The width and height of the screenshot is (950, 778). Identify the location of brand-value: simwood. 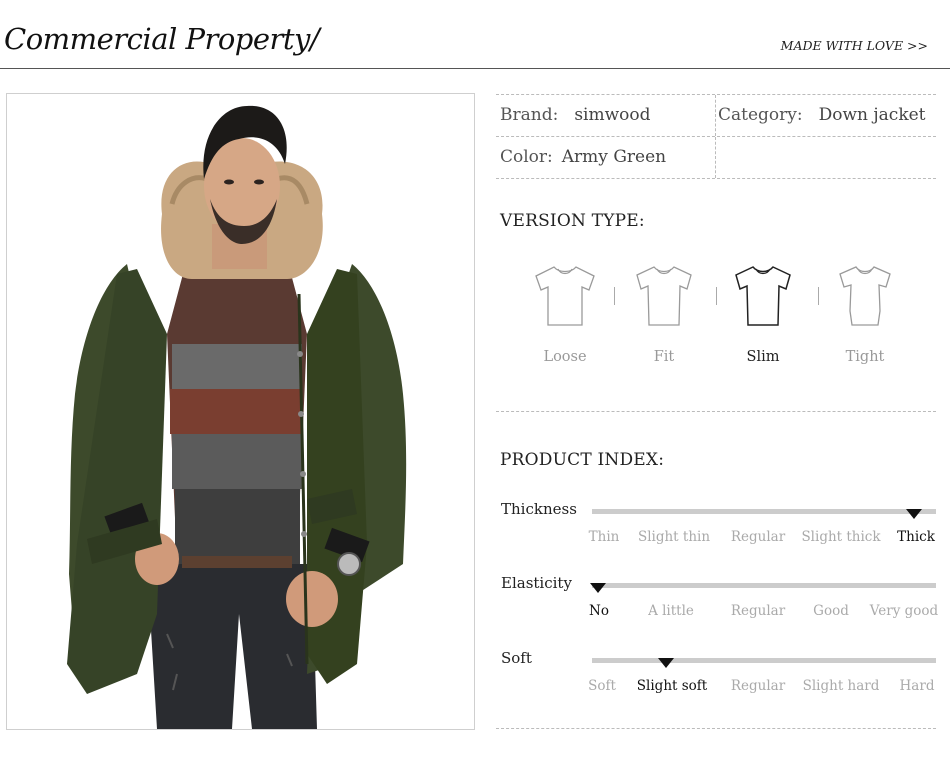
(612, 115).